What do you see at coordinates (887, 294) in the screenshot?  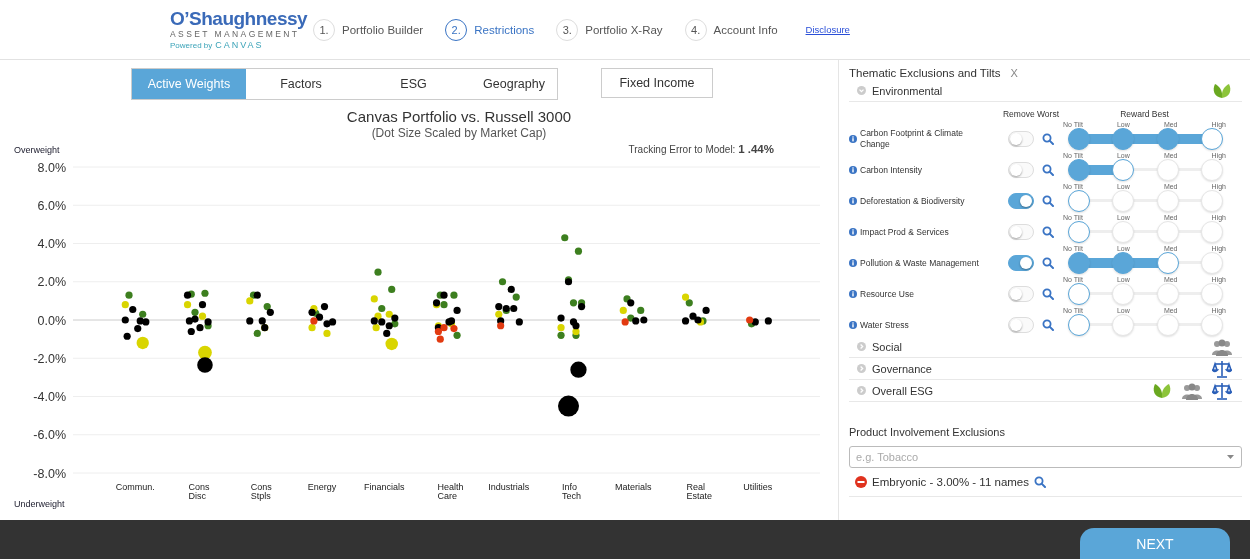 I see `theme-label: Resource Use` at bounding box center [887, 294].